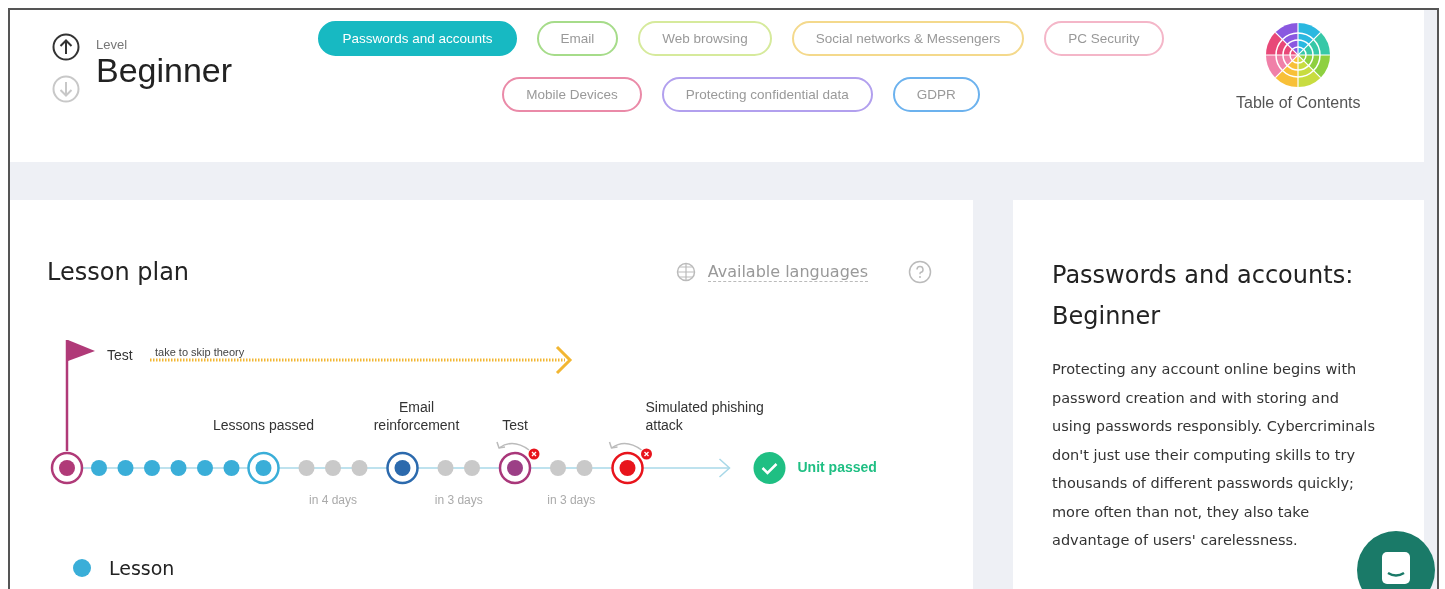 The width and height of the screenshot is (1445, 589). I want to click on arrow-down-icon, so click(66, 89).